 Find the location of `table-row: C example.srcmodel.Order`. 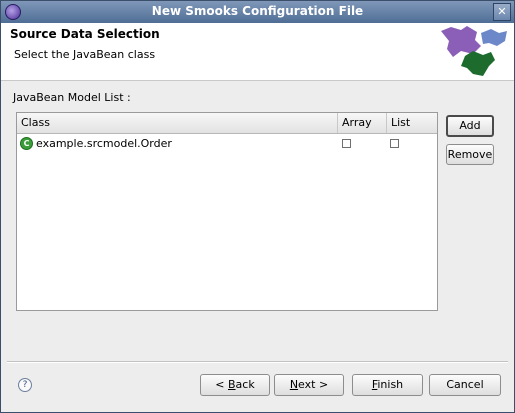

table-row: C example.srcmodel.Order is located at coordinates (227, 144).